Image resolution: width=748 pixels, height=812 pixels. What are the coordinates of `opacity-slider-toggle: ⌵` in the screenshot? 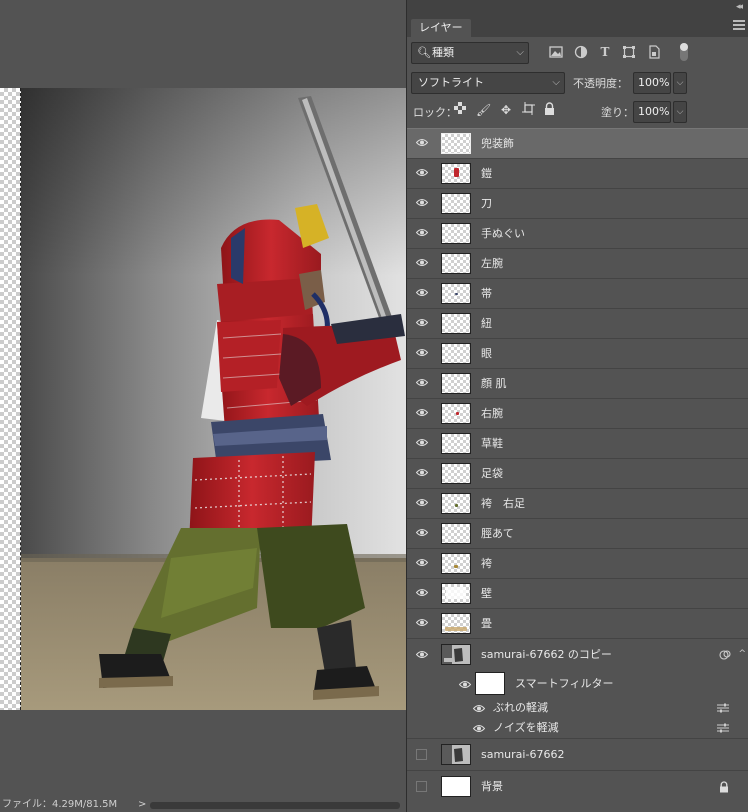 It's located at (680, 83).